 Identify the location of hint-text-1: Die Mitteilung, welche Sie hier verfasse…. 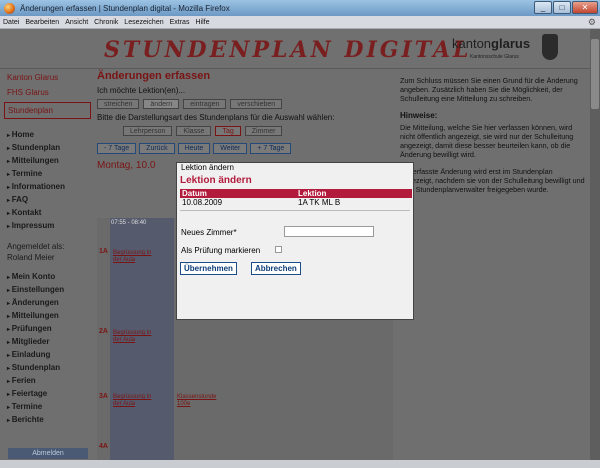
(487, 141).